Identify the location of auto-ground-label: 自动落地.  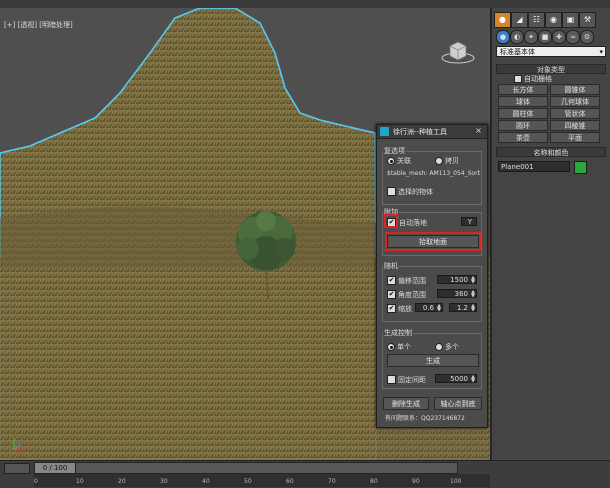
(413, 223).